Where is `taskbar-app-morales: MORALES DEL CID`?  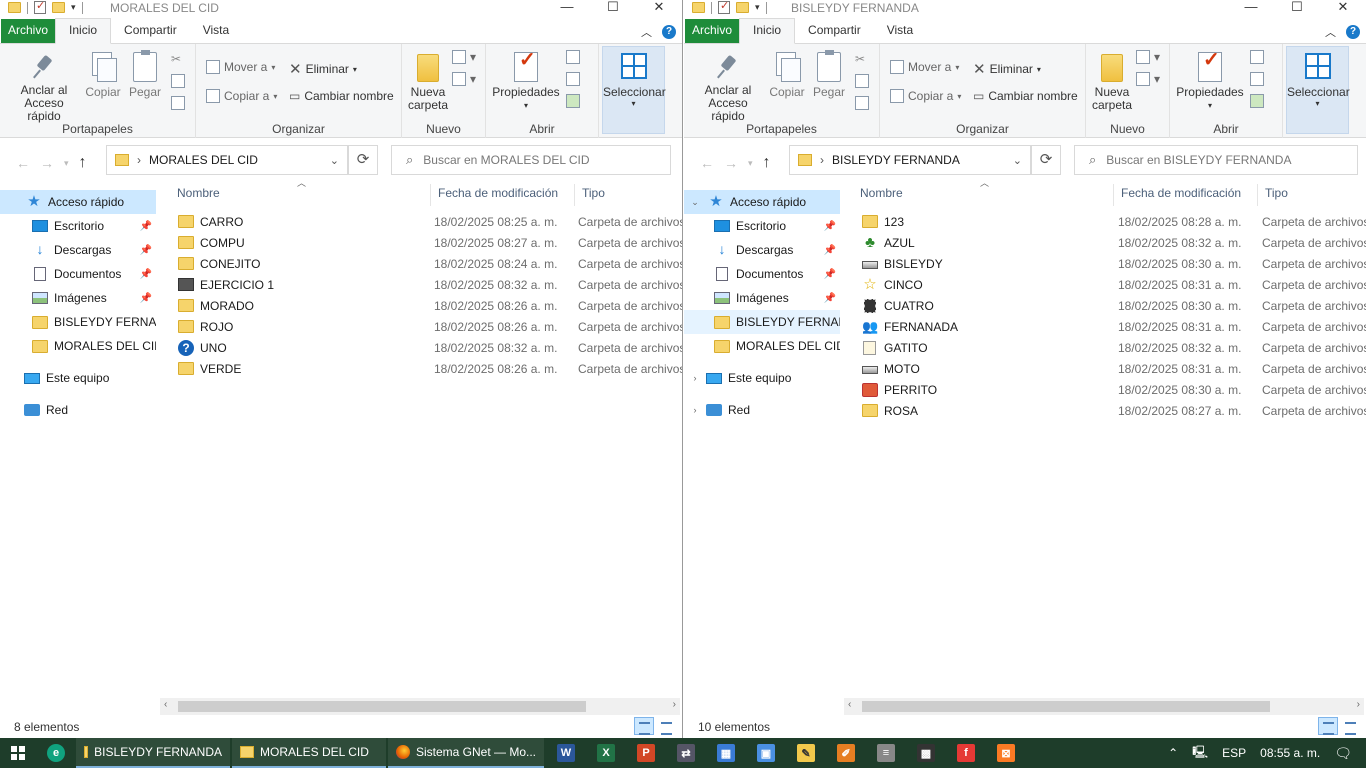 taskbar-app-morales: MORALES DEL CID is located at coordinates (309, 753).